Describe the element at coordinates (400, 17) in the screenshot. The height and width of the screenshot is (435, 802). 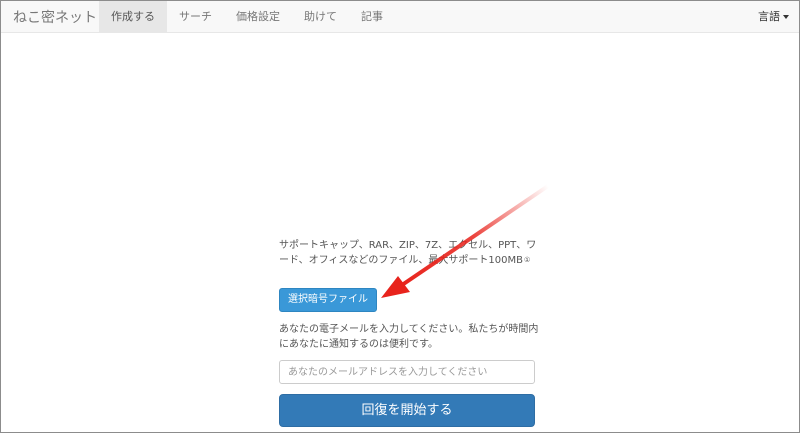
I see `navbar: ねこ密ネット 作成する サーチ 価格設定 助けて 記事 言語` at that location.